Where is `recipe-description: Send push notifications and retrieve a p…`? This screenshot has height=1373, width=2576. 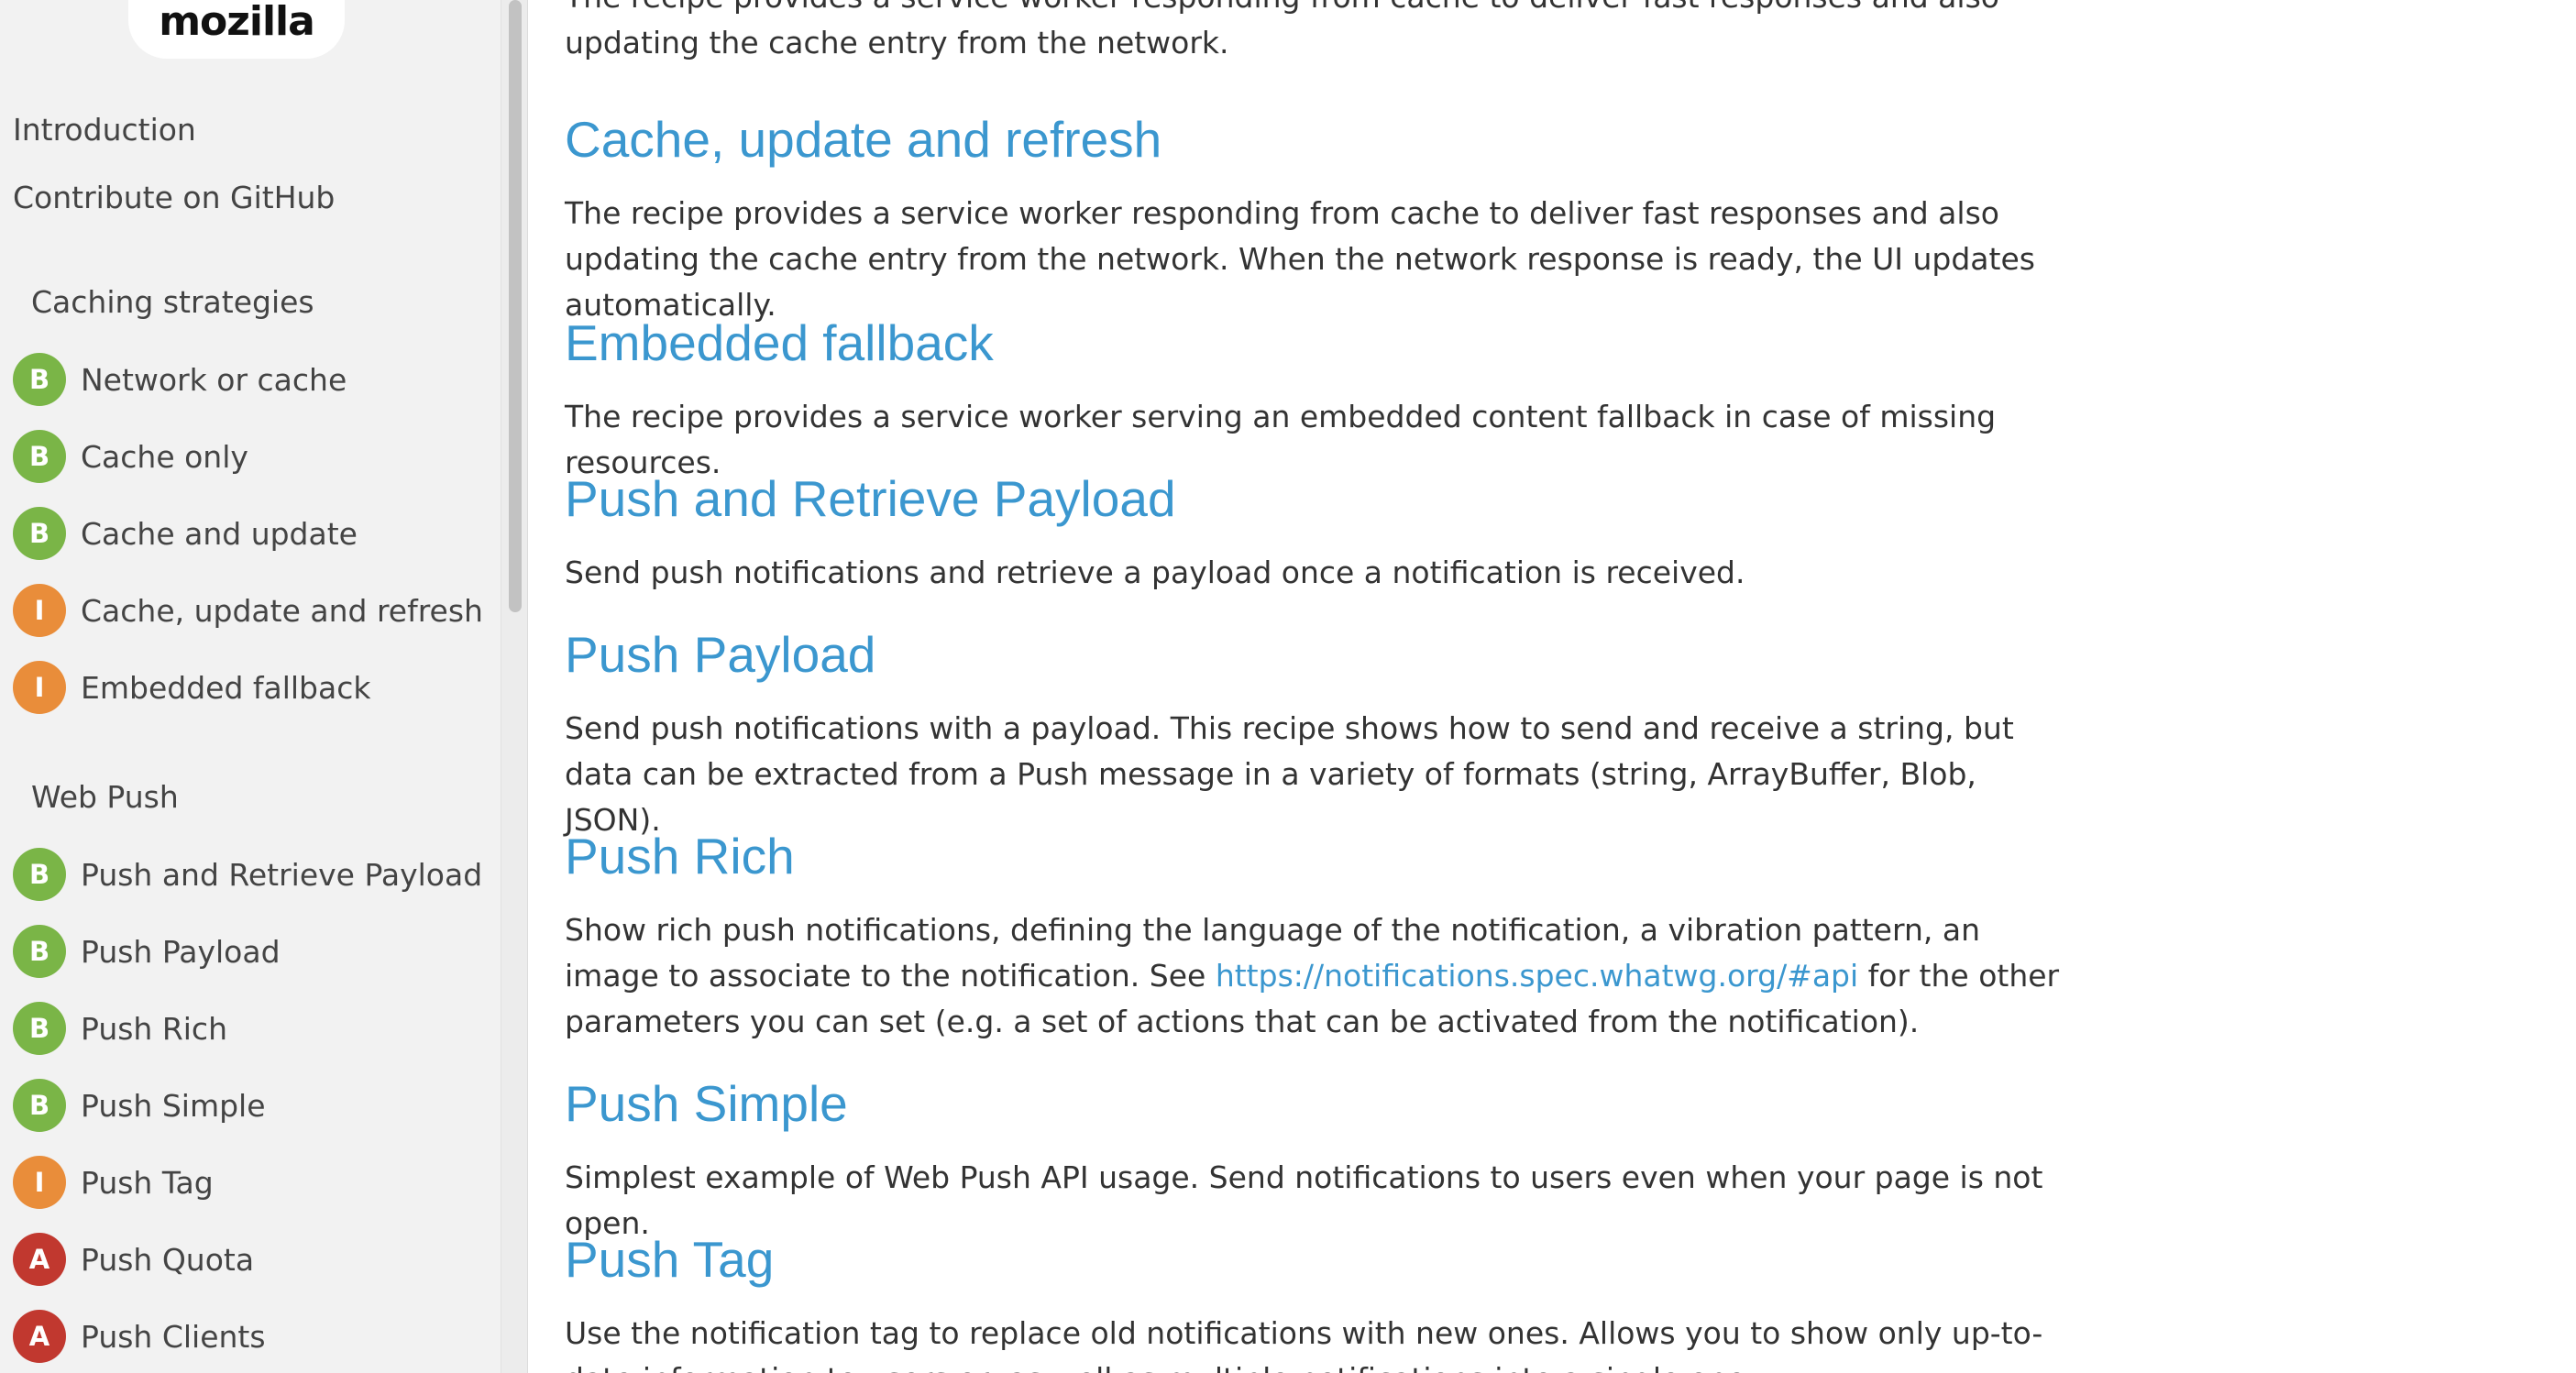
recipe-description: Send push notifications and retrieve a p… is located at coordinates (1155, 572).